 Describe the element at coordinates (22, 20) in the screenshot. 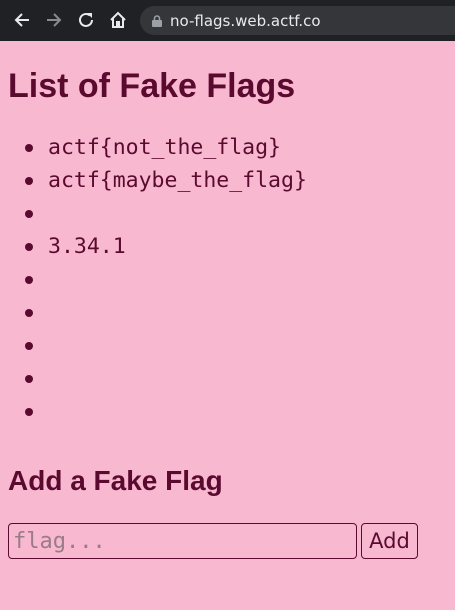

I see `back-arrow-icon` at that location.